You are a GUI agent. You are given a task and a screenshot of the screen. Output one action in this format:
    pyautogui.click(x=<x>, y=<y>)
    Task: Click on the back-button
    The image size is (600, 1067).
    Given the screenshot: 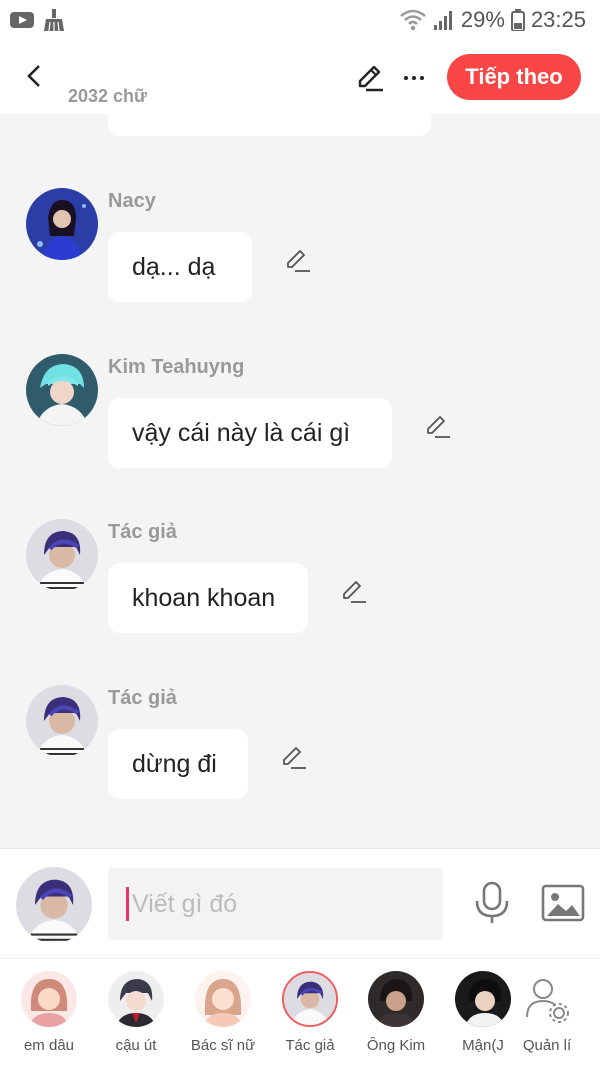 What is the action you would take?
    pyautogui.click(x=34, y=76)
    